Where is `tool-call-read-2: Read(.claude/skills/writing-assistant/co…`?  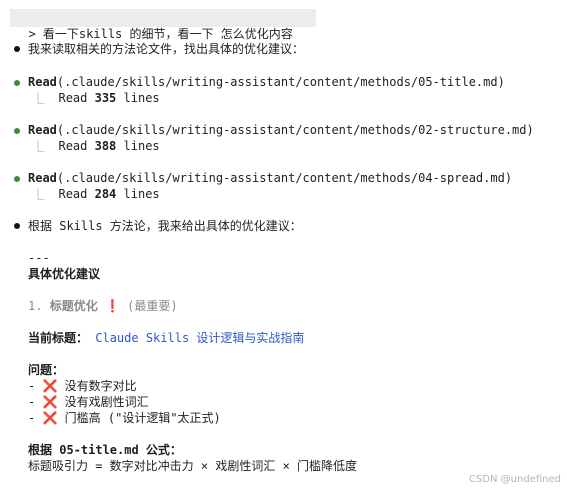 tool-call-read-2: Read(.claude/skills/writing-assistant/co… is located at coordinates (281, 130).